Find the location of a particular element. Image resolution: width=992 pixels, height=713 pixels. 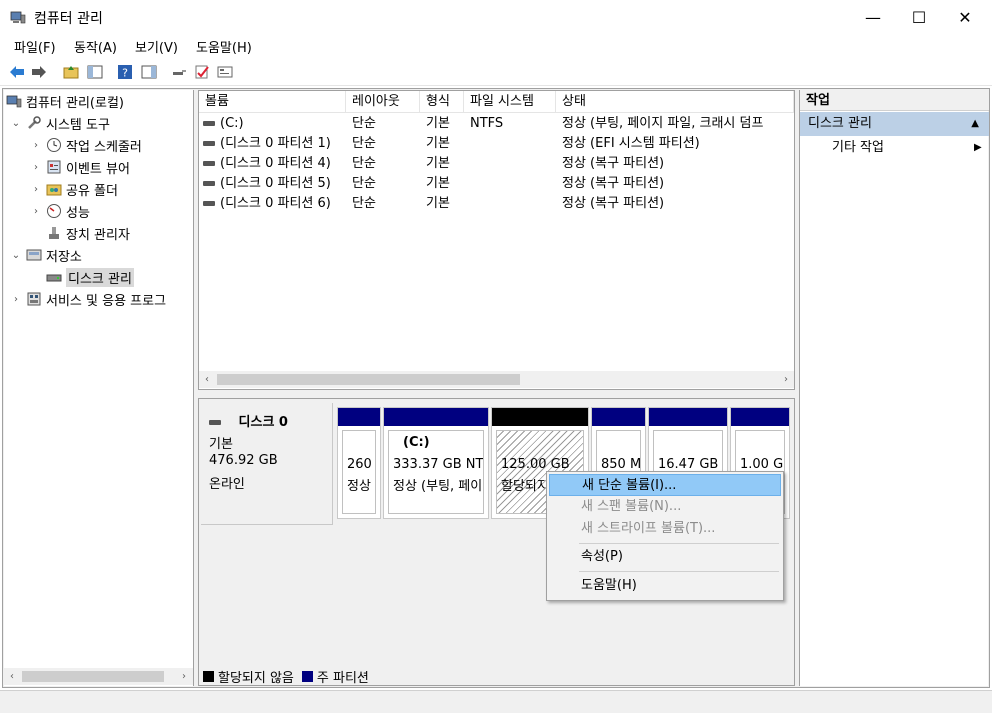

partition-block: (C:) 333.37 GB NTI 정상 (부팅, 페이 is located at coordinates (436, 463).